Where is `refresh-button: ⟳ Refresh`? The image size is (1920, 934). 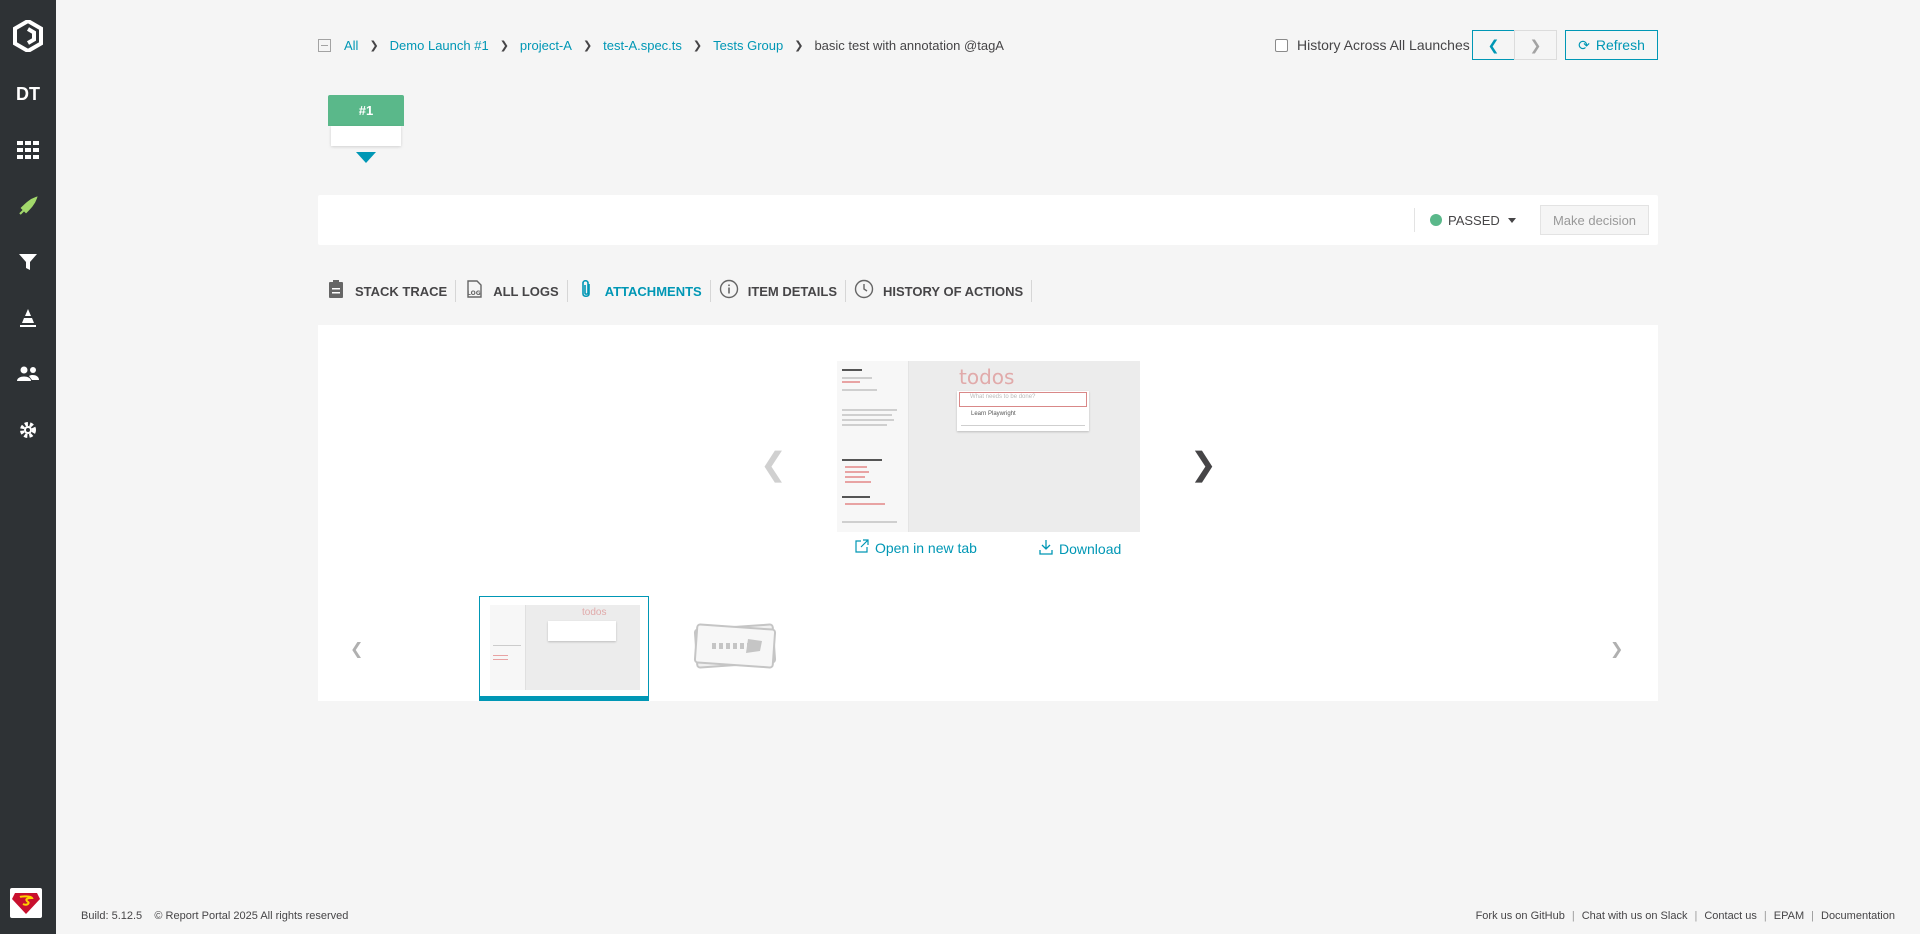
refresh-button: ⟳ Refresh is located at coordinates (1611, 45).